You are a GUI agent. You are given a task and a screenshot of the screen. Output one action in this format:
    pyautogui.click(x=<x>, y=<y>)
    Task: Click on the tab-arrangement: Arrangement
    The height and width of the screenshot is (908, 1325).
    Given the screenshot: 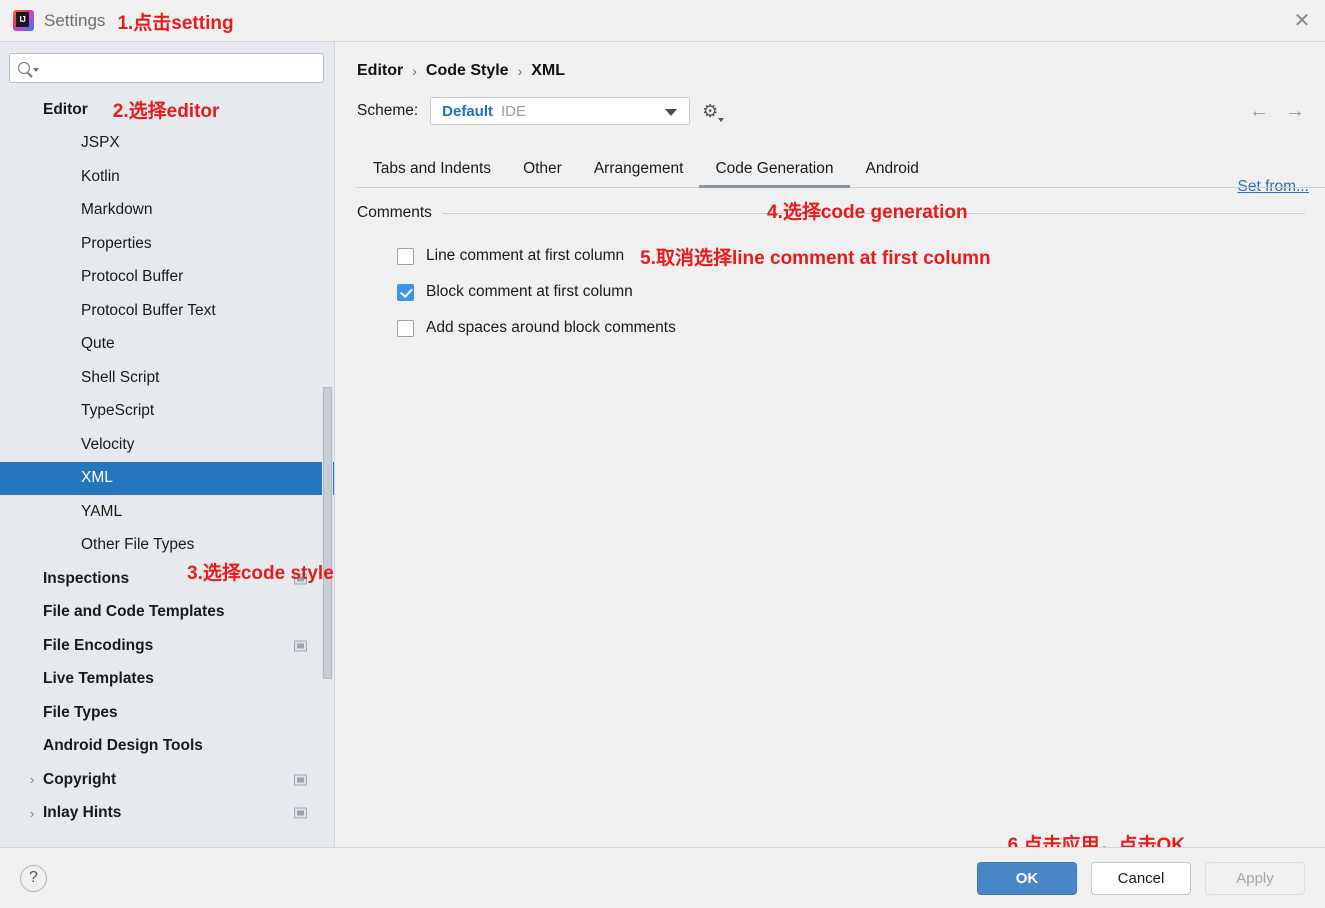 What is the action you would take?
    pyautogui.click(x=639, y=170)
    